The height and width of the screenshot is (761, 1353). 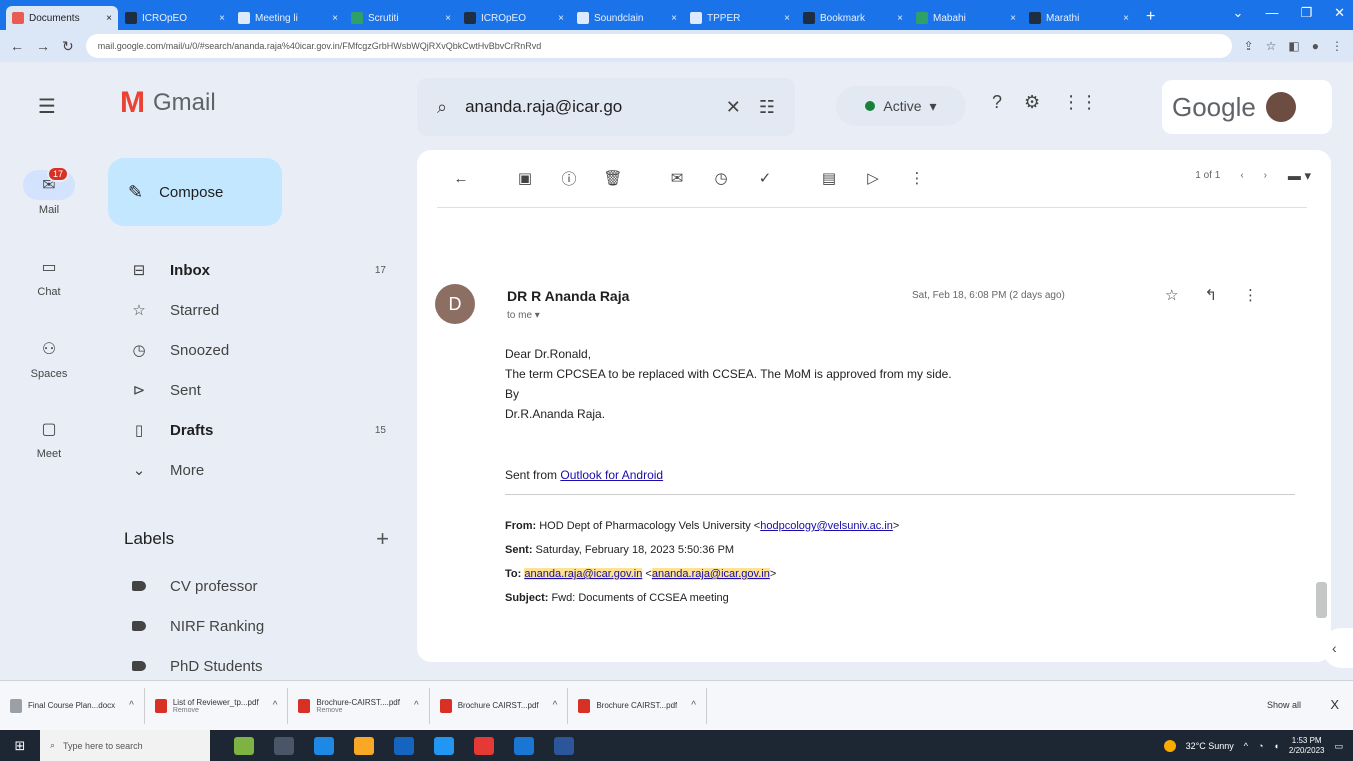 What do you see at coordinates (826, 526) in the screenshot?
I see `from-email-link: hodpcology@velsuniv.ac.in` at bounding box center [826, 526].